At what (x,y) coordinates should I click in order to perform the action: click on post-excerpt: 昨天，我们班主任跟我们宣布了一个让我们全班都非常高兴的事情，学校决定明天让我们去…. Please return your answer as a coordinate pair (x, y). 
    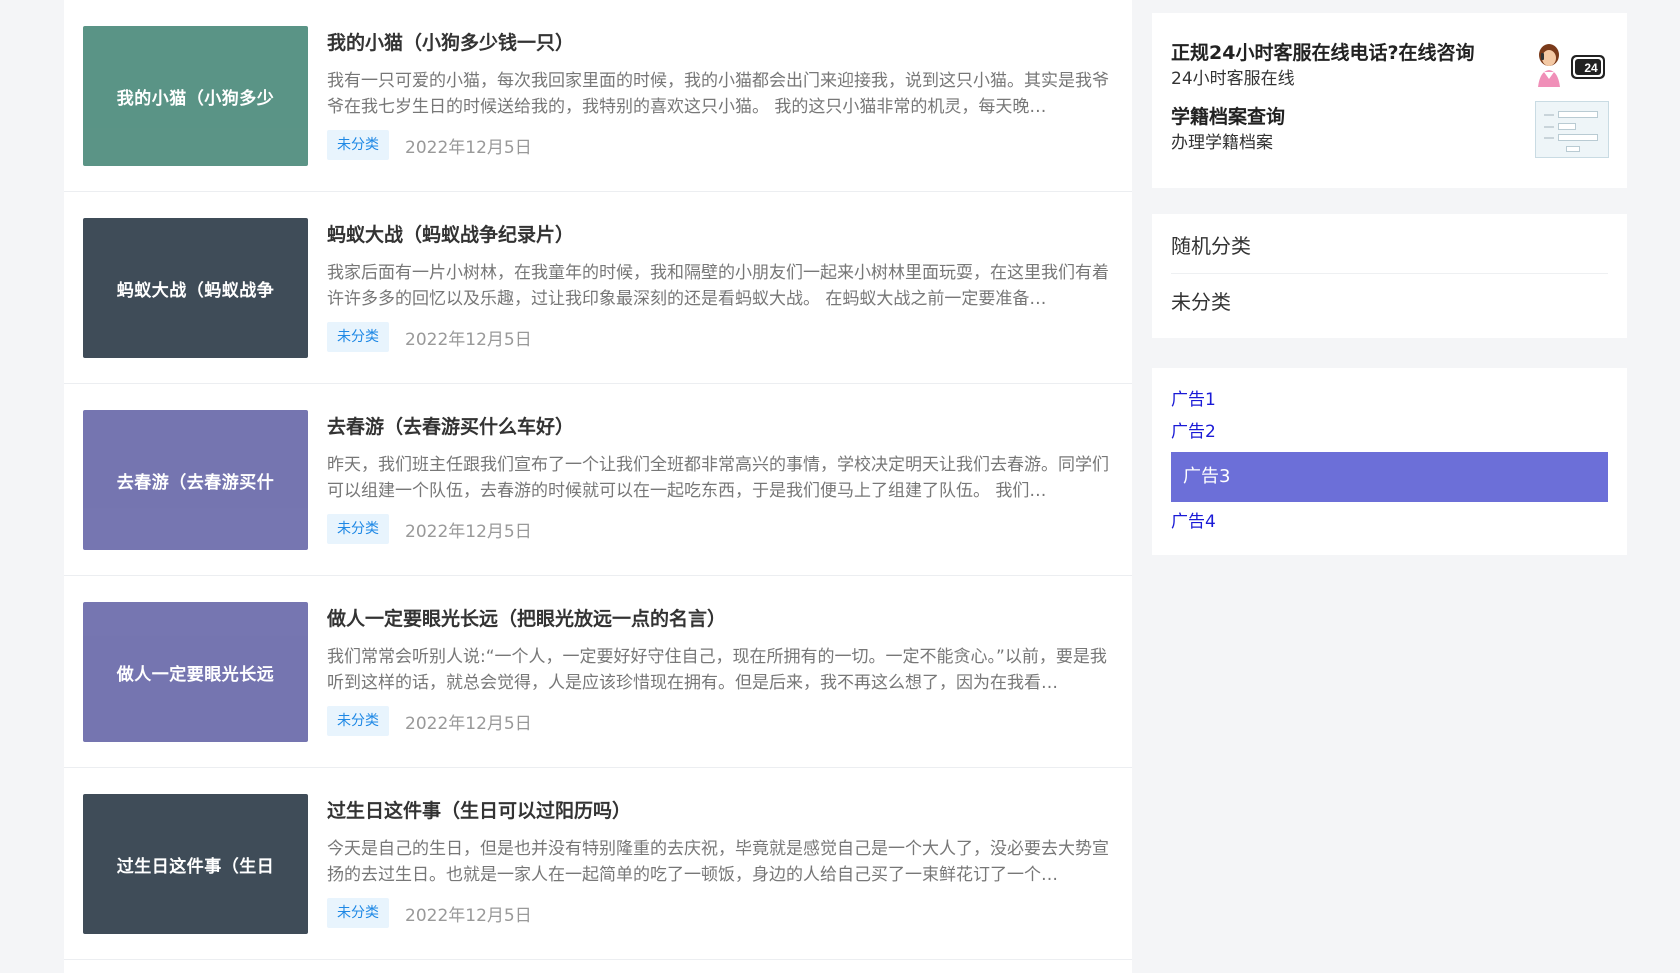
    Looking at the image, I should click on (722, 478).